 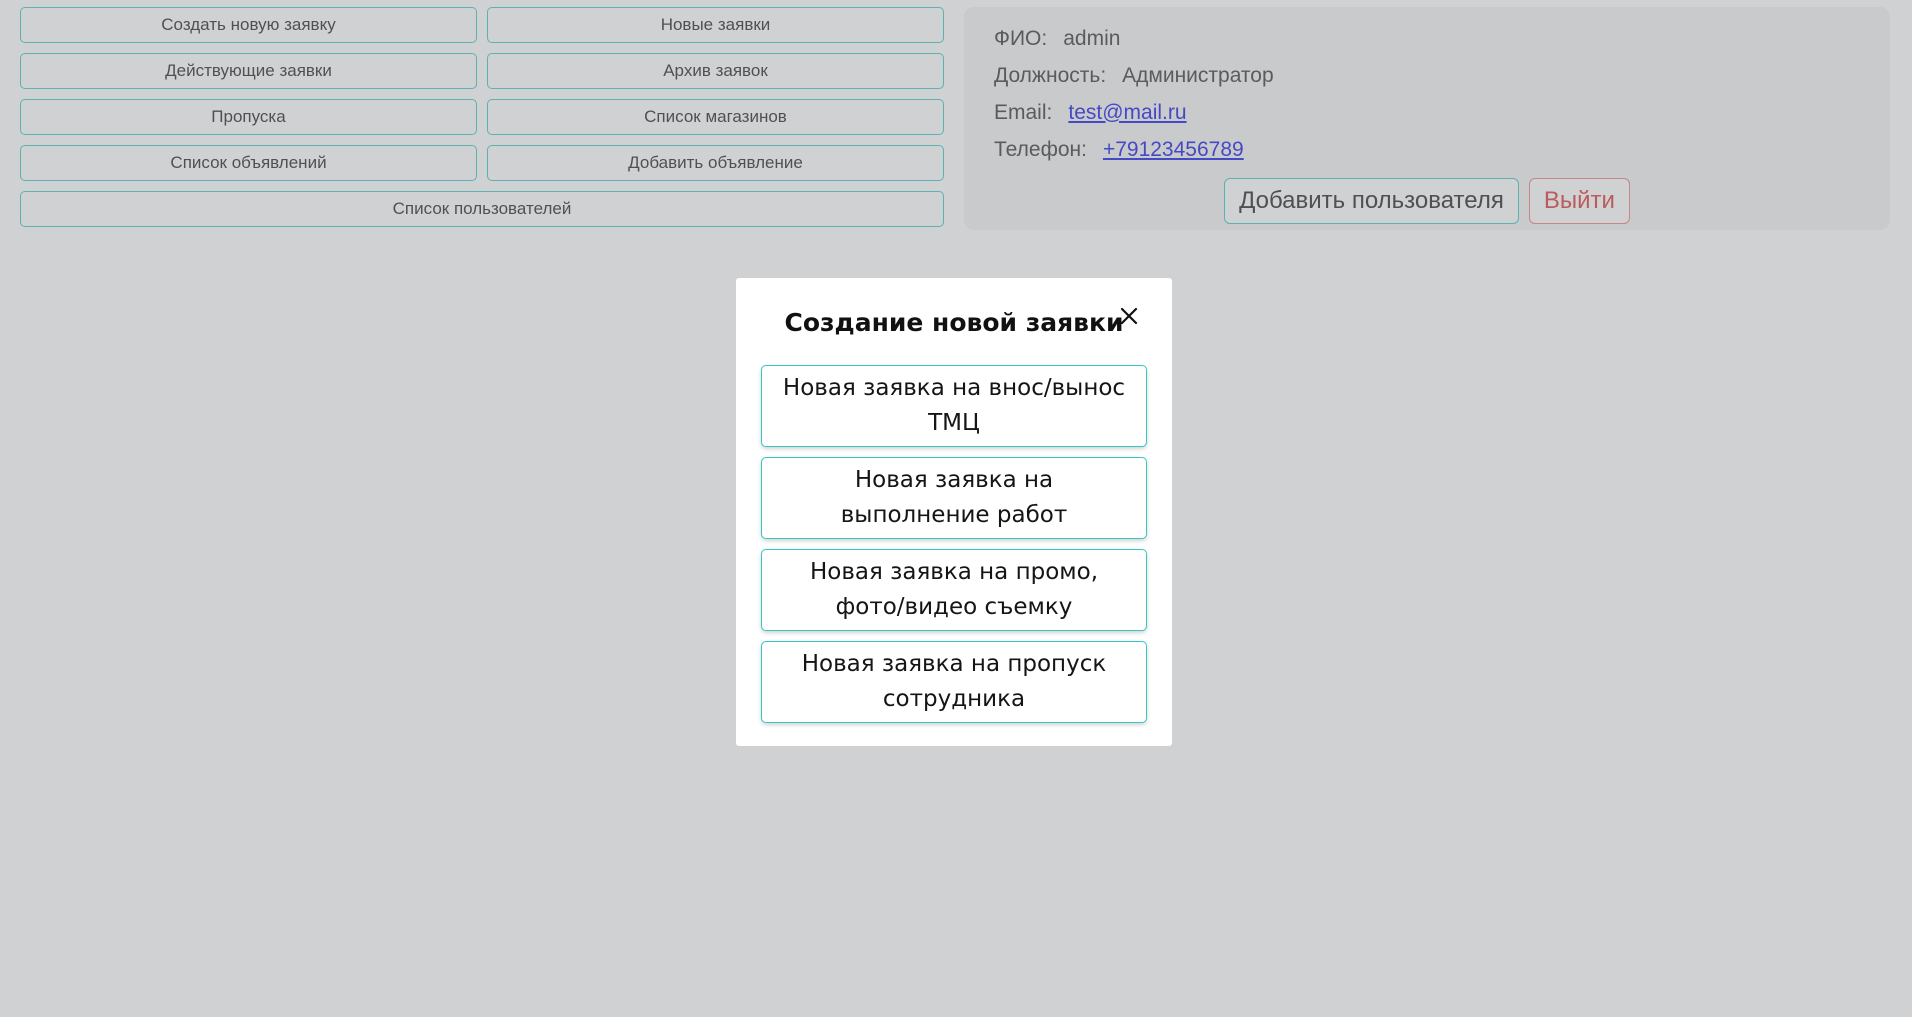 What do you see at coordinates (954, 682) in the screenshot?
I see `request-pass-button: Новая заявка на пропуск сотрудника` at bounding box center [954, 682].